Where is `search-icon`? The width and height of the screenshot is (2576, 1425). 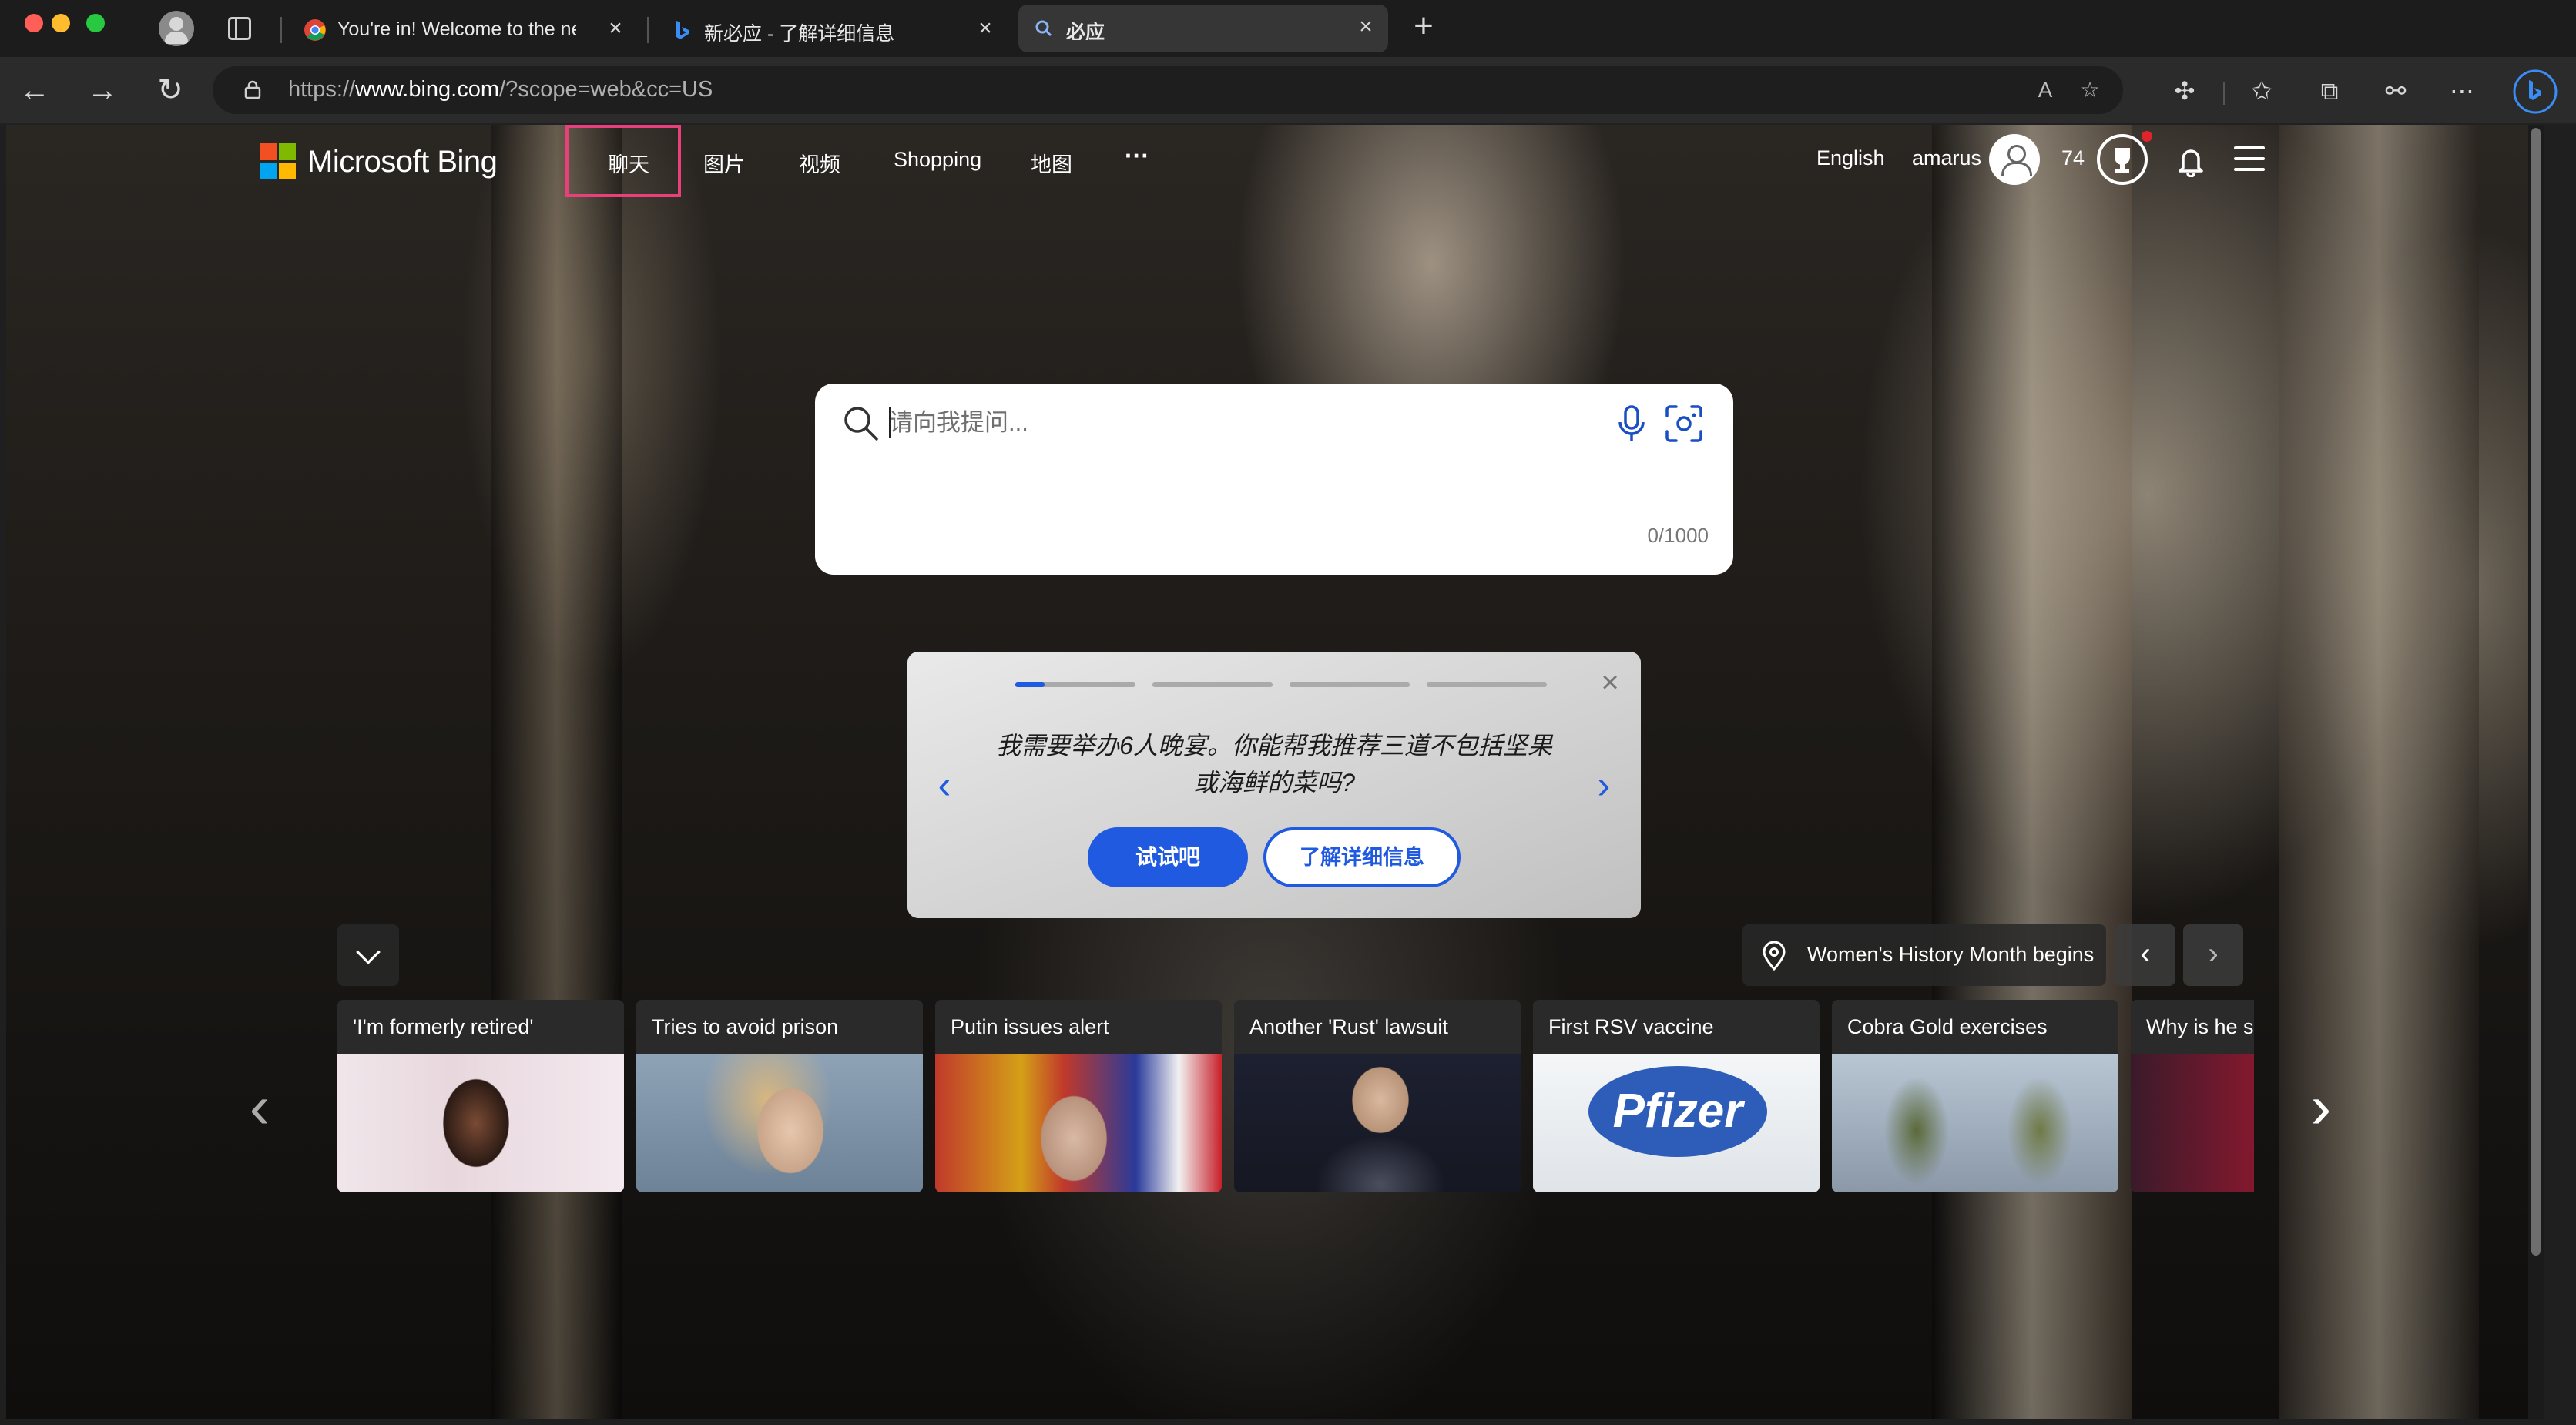 search-icon is located at coordinates (860, 423).